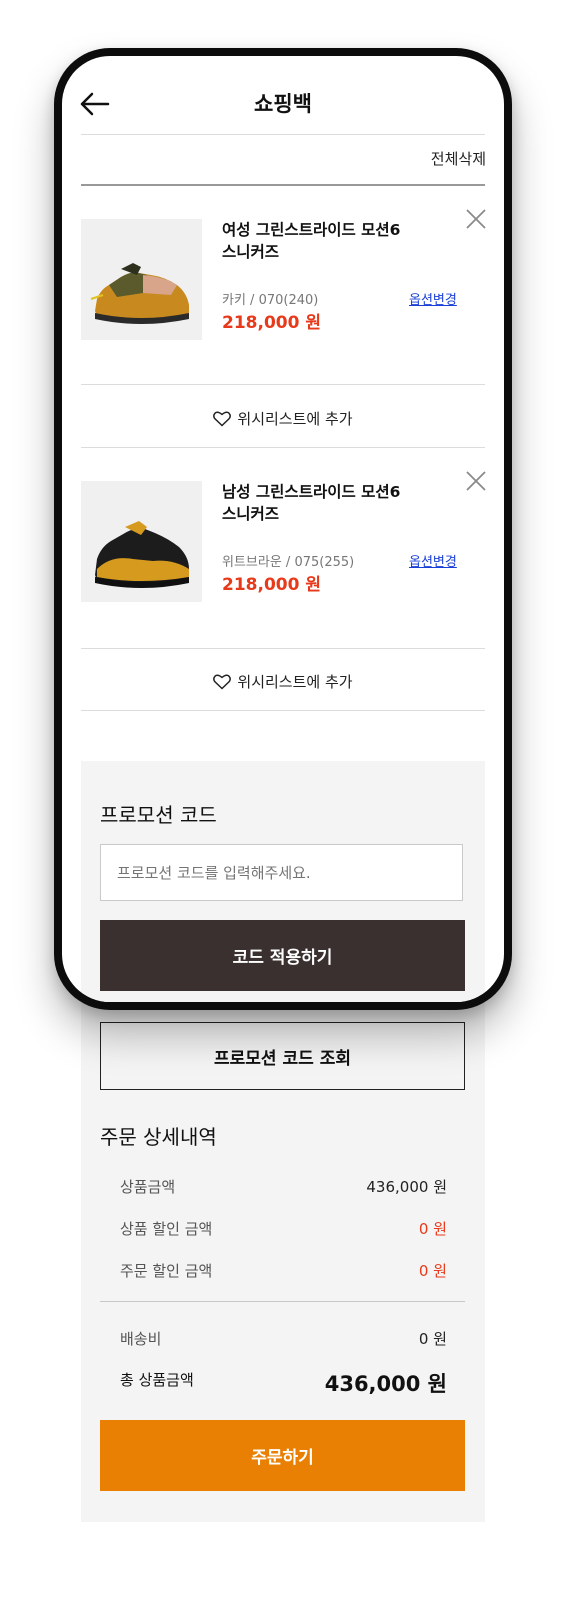  I want to click on delete-all-button: 전체삭제, so click(458, 158).